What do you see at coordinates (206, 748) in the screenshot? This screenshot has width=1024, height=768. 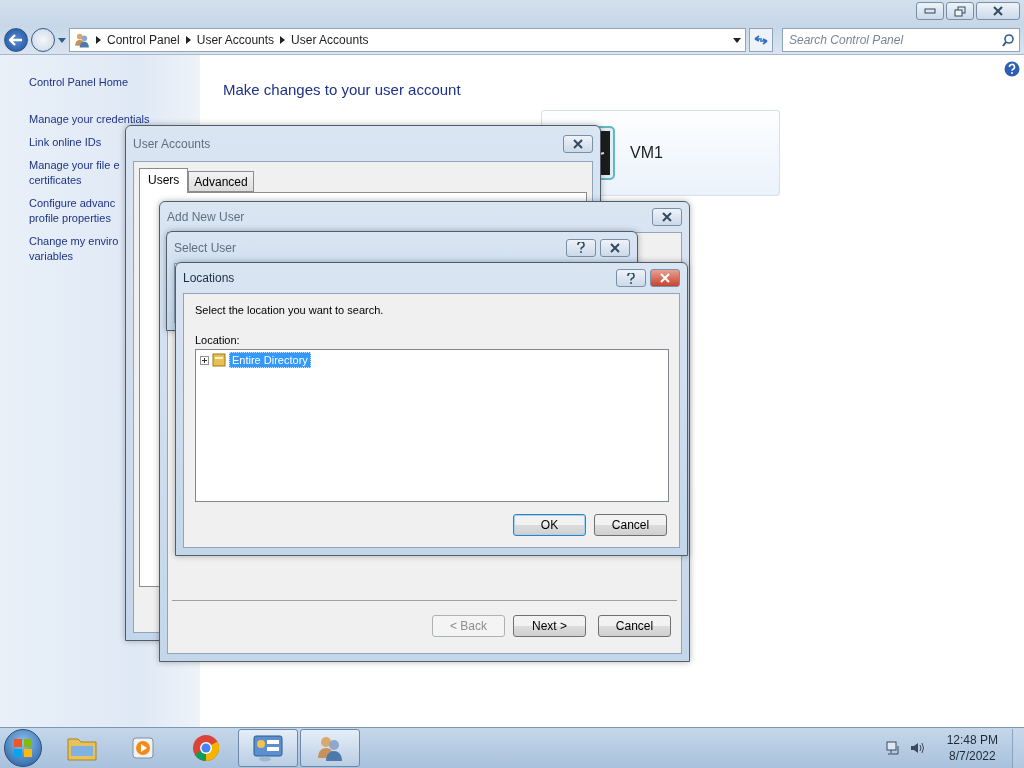 I see `browser-icon` at bounding box center [206, 748].